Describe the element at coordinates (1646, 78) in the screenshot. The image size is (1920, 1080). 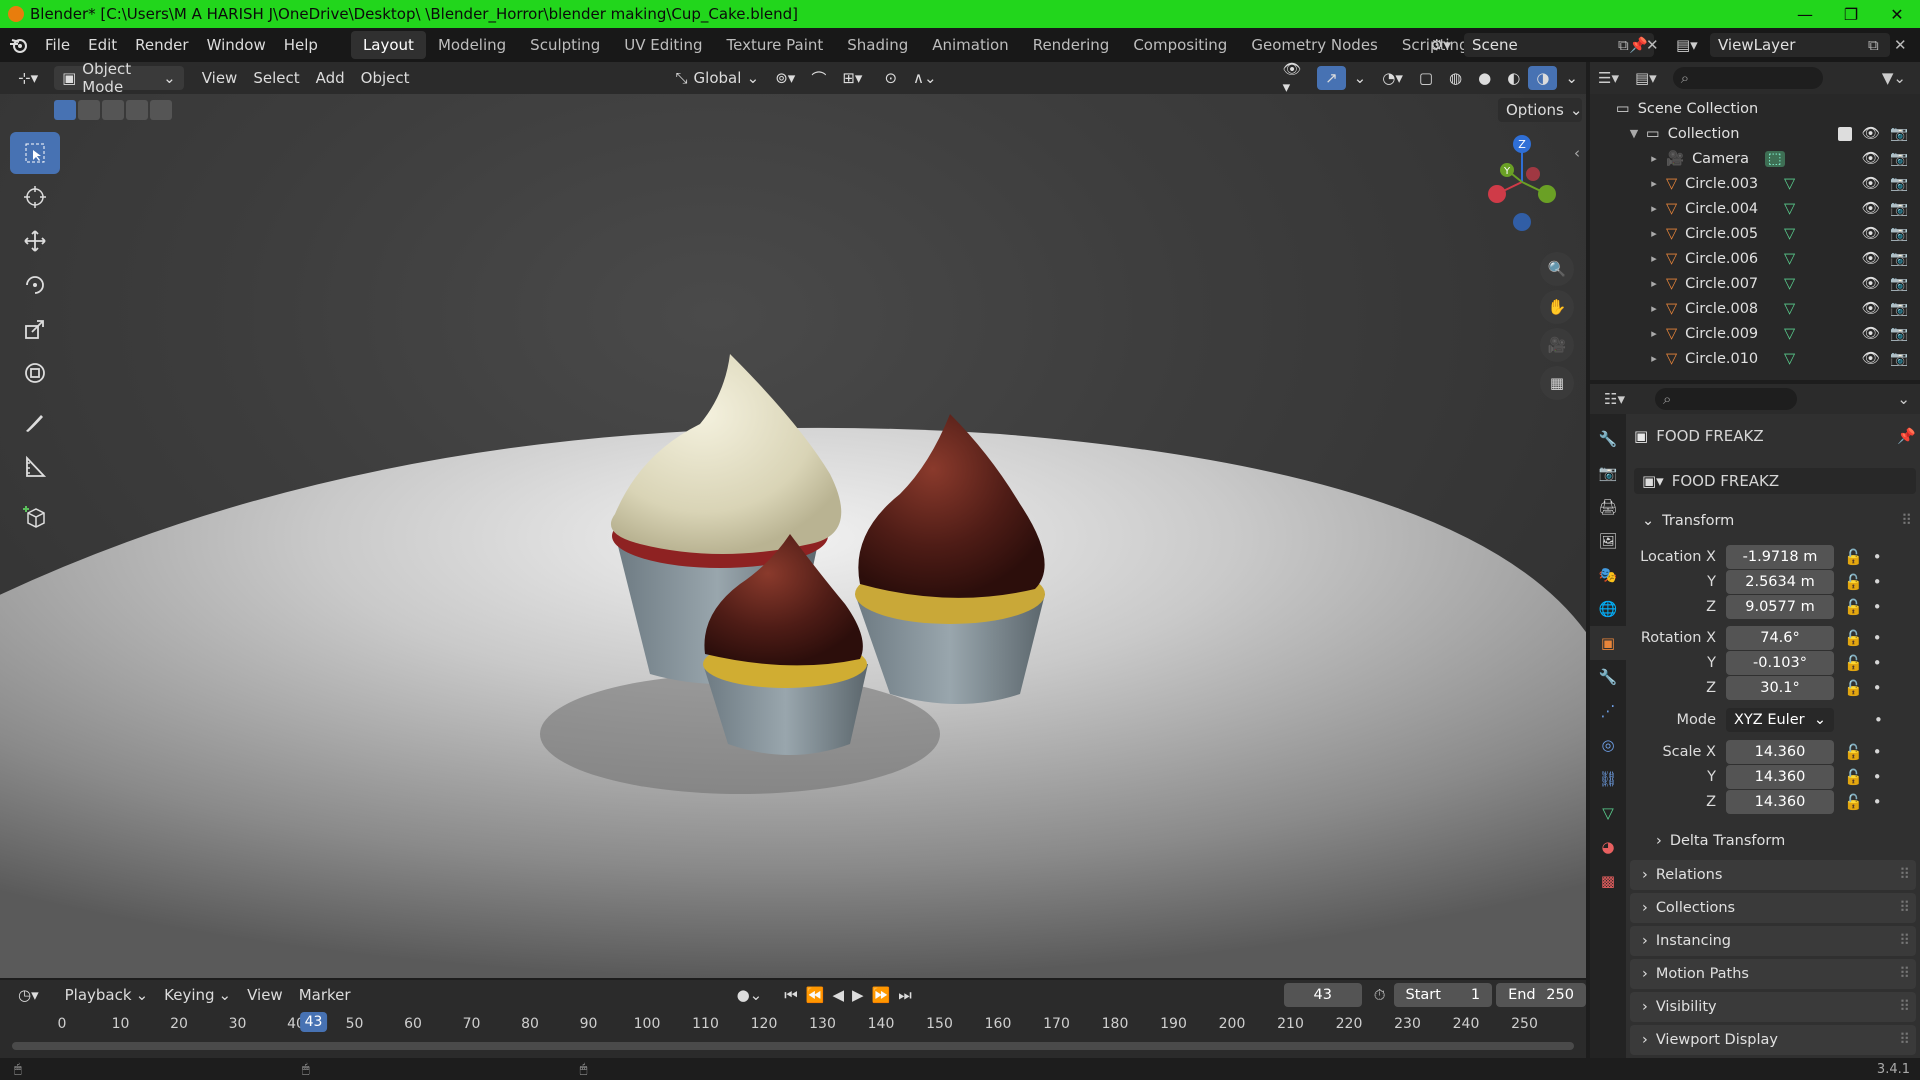
I see `display-mode-icon: ▤▾` at that location.